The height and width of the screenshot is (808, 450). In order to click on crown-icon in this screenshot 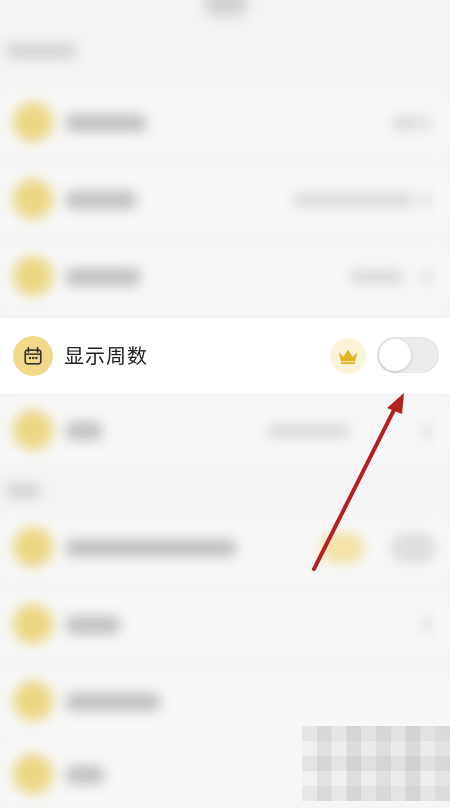, I will do `click(348, 356)`.